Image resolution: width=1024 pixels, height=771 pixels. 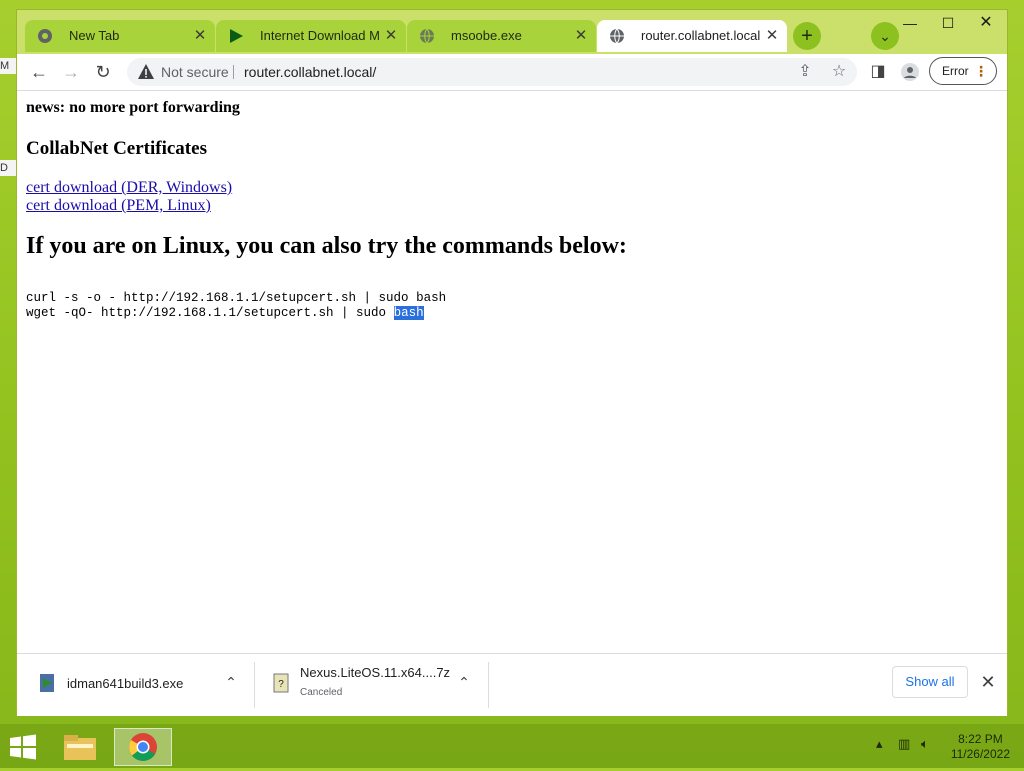 I want to click on arrow-right-icon: →, so click(x=71, y=72).